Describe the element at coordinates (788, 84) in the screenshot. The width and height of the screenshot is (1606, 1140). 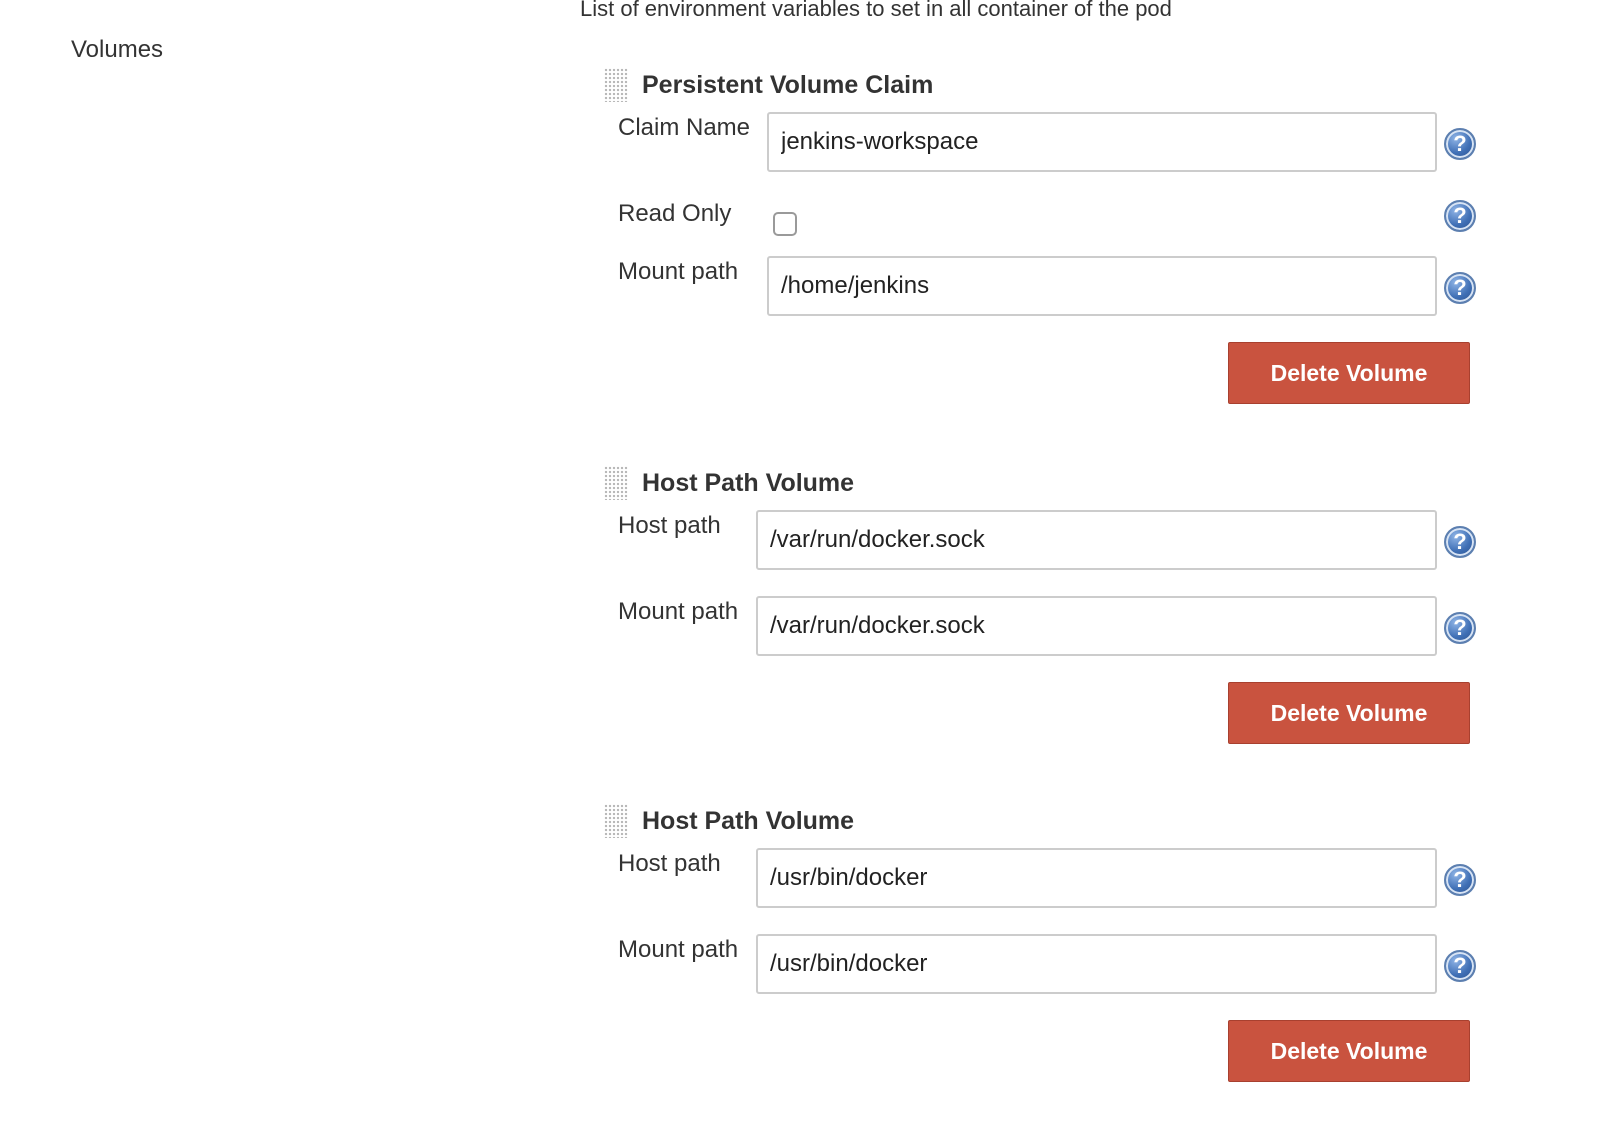
I see `volume-title: Persistent Volume Claim` at that location.